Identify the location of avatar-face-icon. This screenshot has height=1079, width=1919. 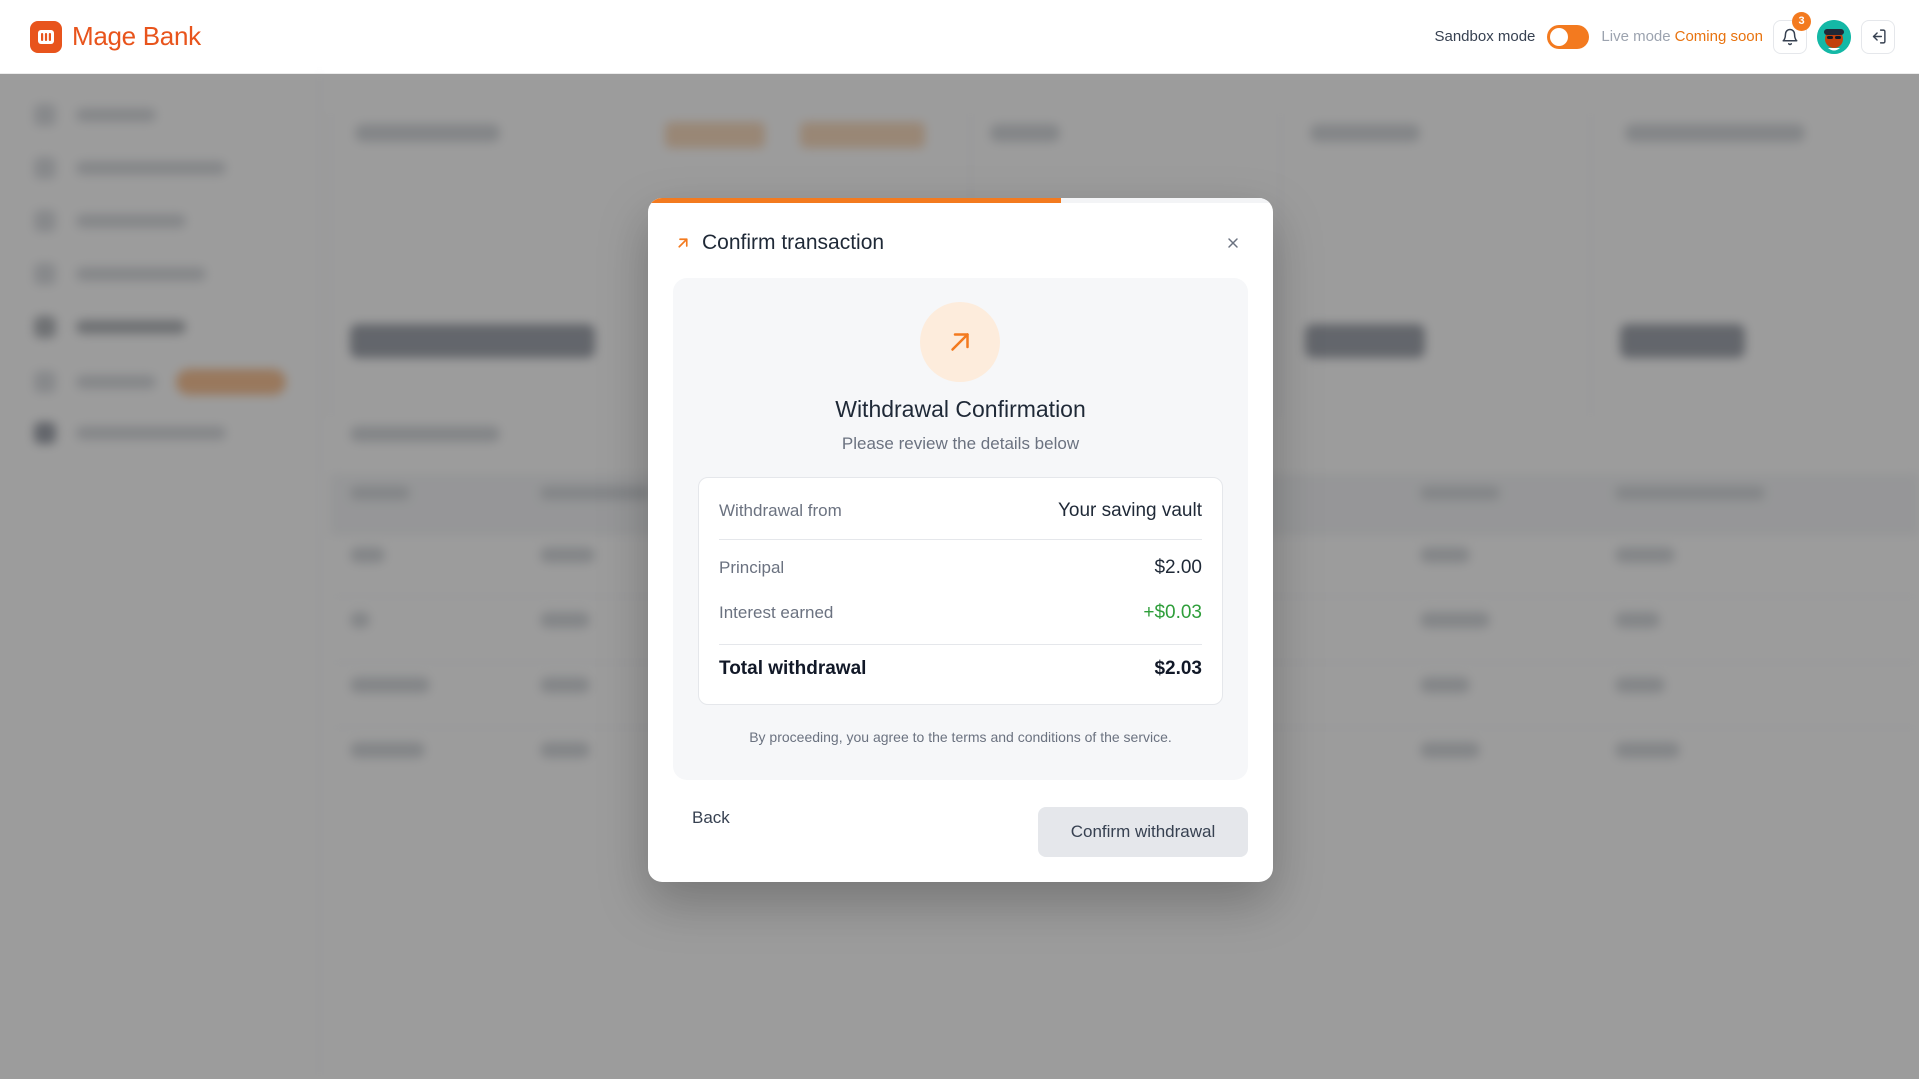
(1834, 36).